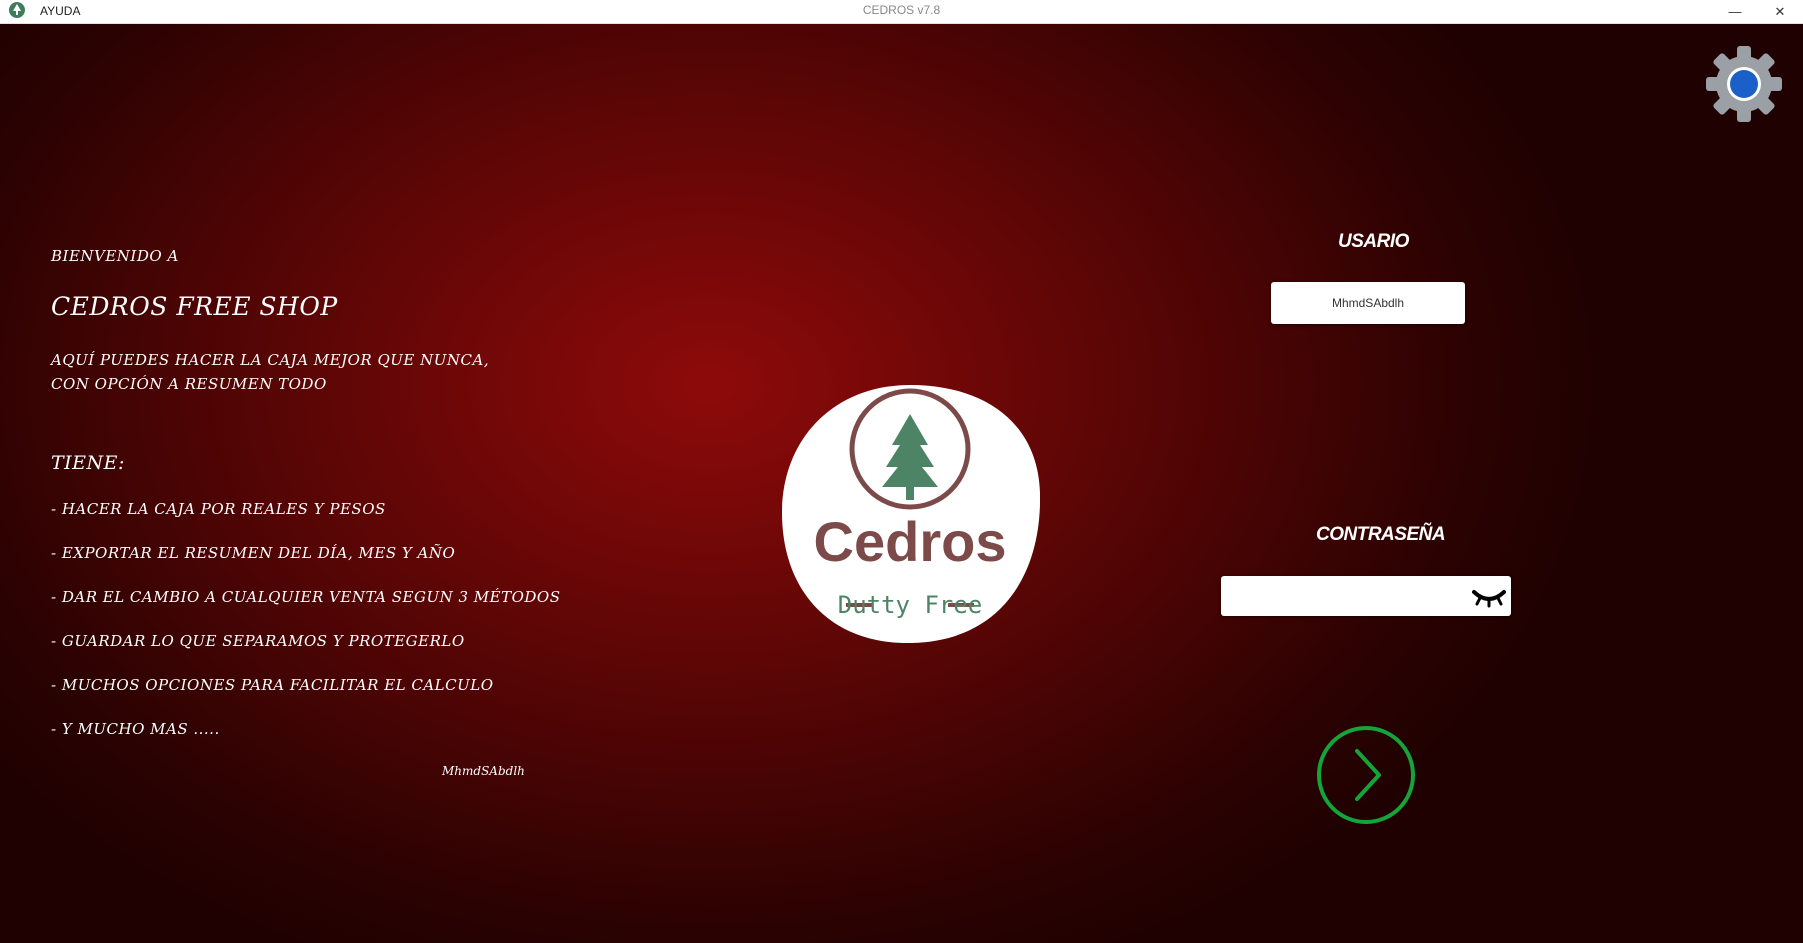  What do you see at coordinates (189, 384) in the screenshot?
I see `intro-line-2: CON OPCIÓN A RESUMEN TODO` at bounding box center [189, 384].